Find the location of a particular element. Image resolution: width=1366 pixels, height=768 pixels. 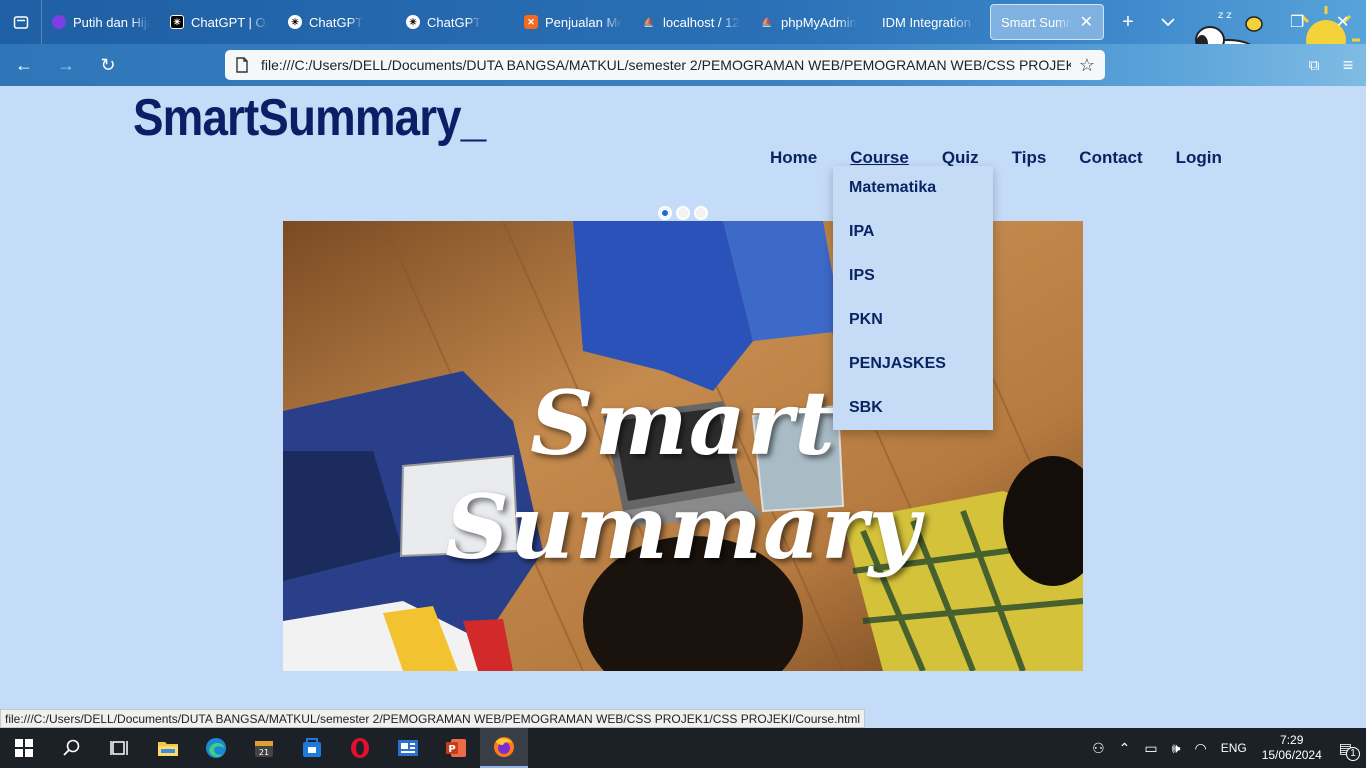

file-explorer-button is located at coordinates (168, 748).